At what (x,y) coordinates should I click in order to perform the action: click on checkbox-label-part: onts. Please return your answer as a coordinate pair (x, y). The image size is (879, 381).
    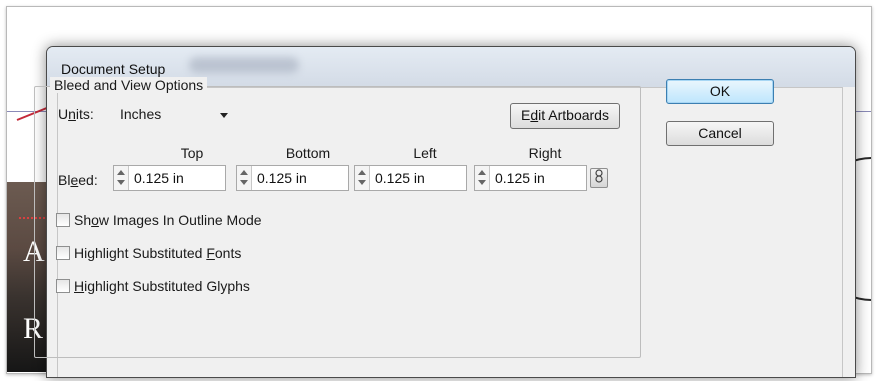
    Looking at the image, I should click on (228, 253).